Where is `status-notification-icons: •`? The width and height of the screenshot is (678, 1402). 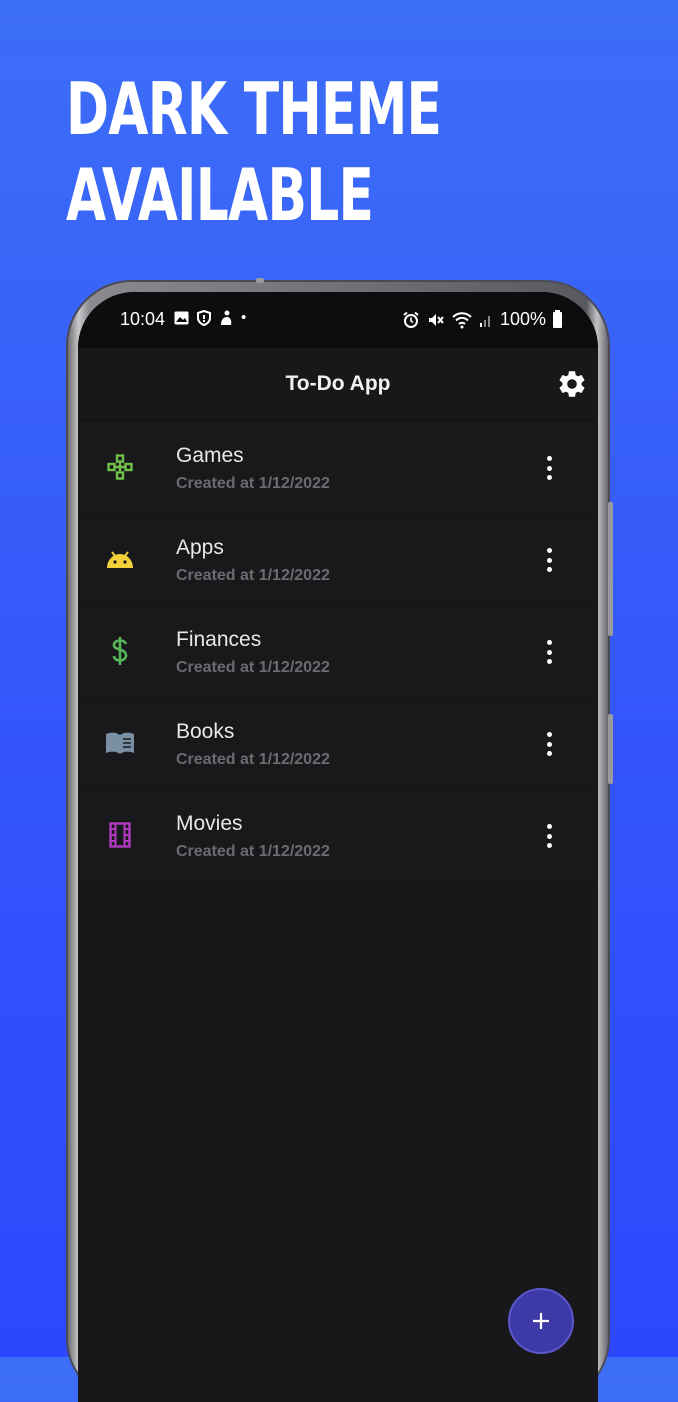
status-notification-icons: • is located at coordinates (210, 317).